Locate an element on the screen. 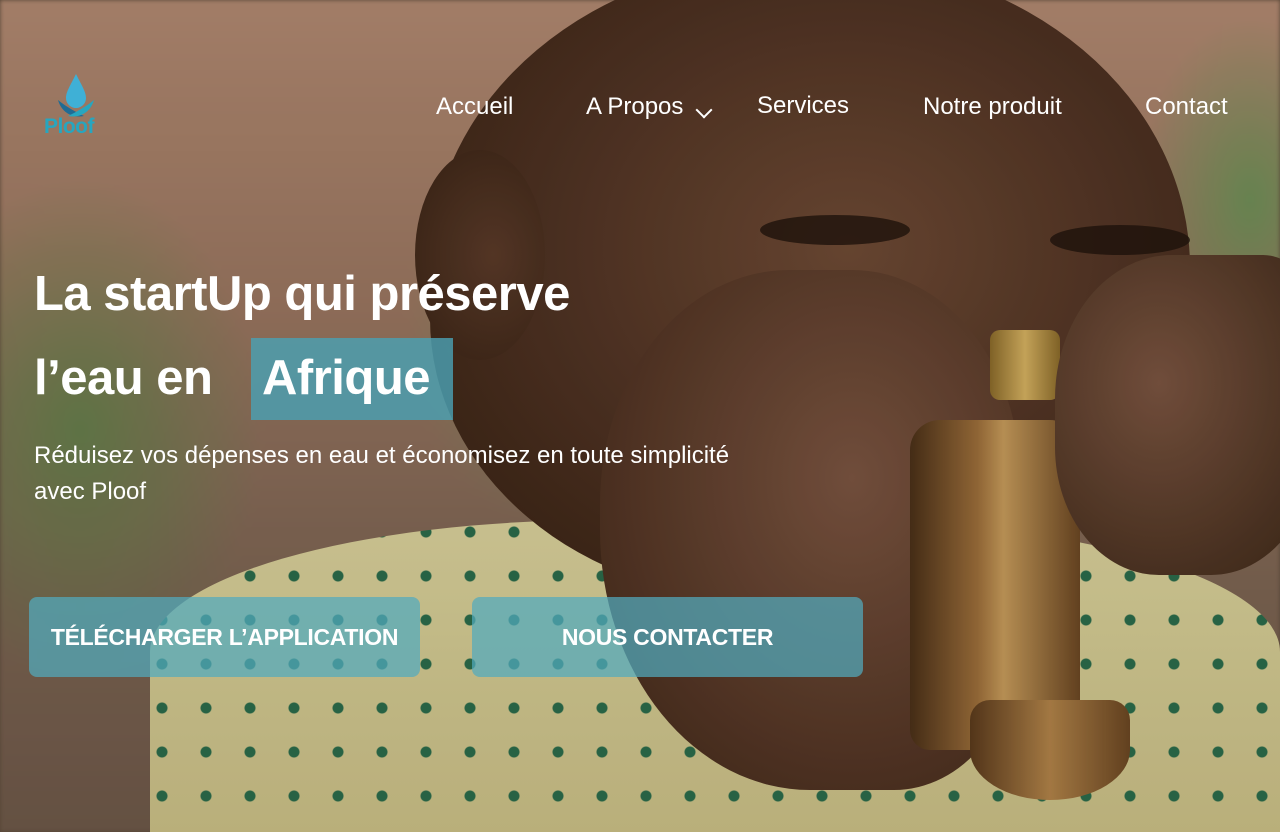 The width and height of the screenshot is (1280, 832). hero-title-highlight-word: Afrique is located at coordinates (346, 378).